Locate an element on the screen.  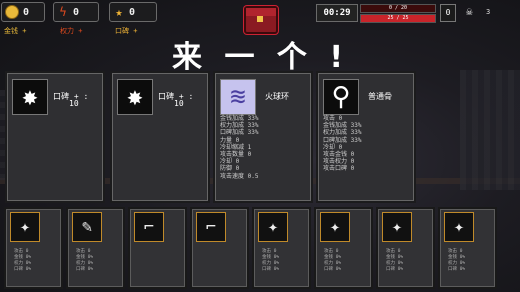
inventory-slot-1: ✦ 攻击 0 金钱 0% 权力 0% 口碑 0% is located at coordinates (33, 248).